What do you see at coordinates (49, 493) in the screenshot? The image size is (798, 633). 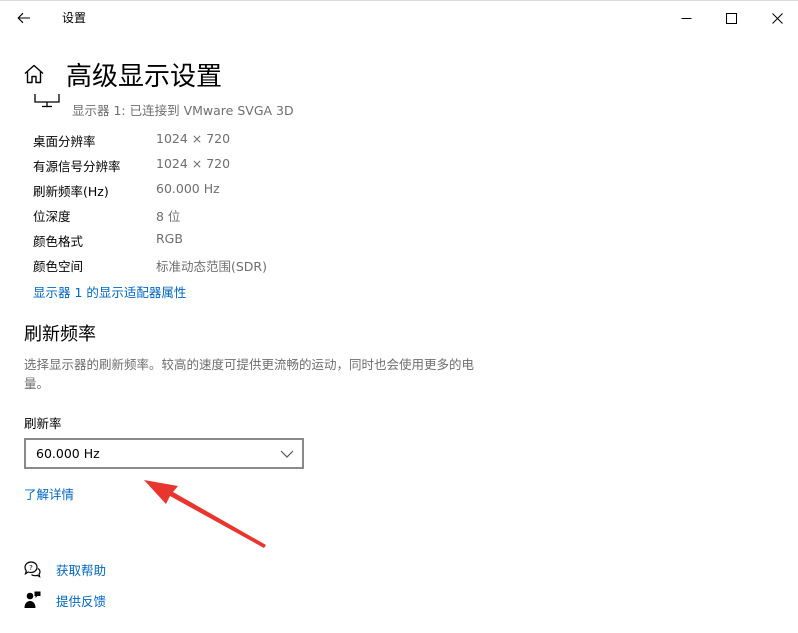 I see `learn-more-link: 了解详情` at bounding box center [49, 493].